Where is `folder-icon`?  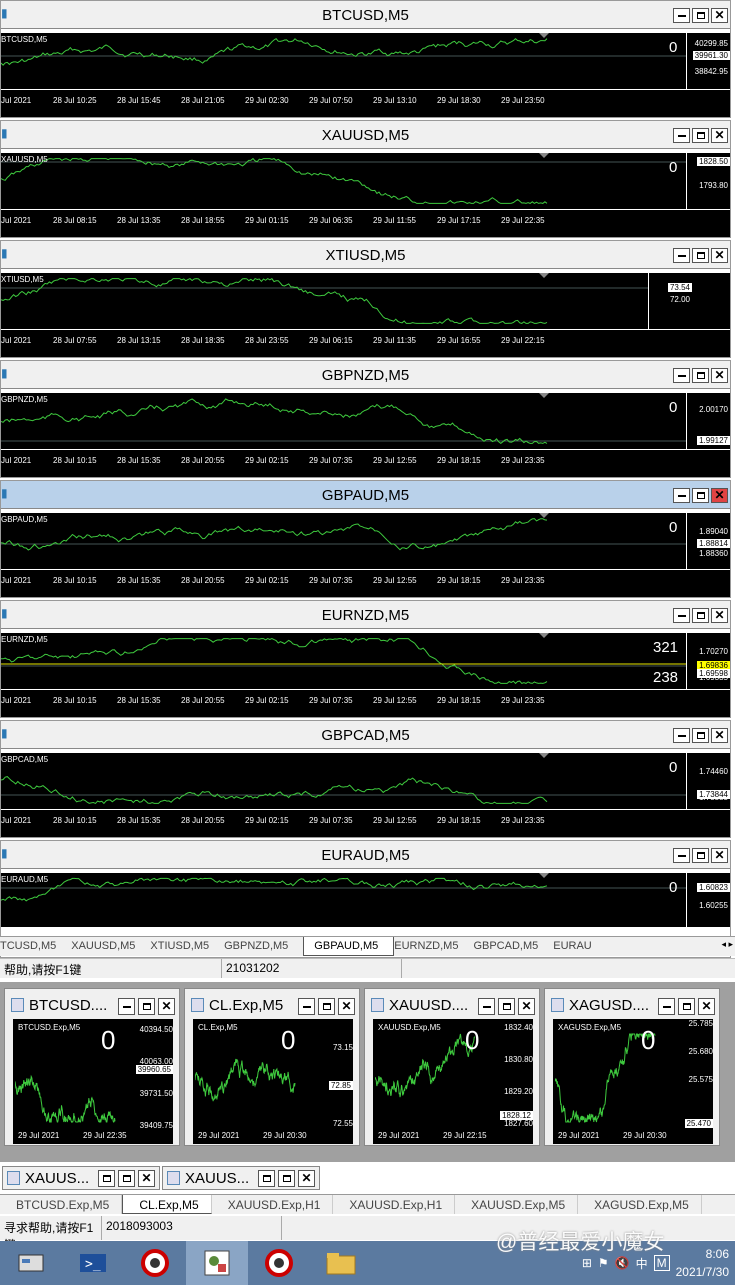
folder-icon is located at coordinates (341, 1263).